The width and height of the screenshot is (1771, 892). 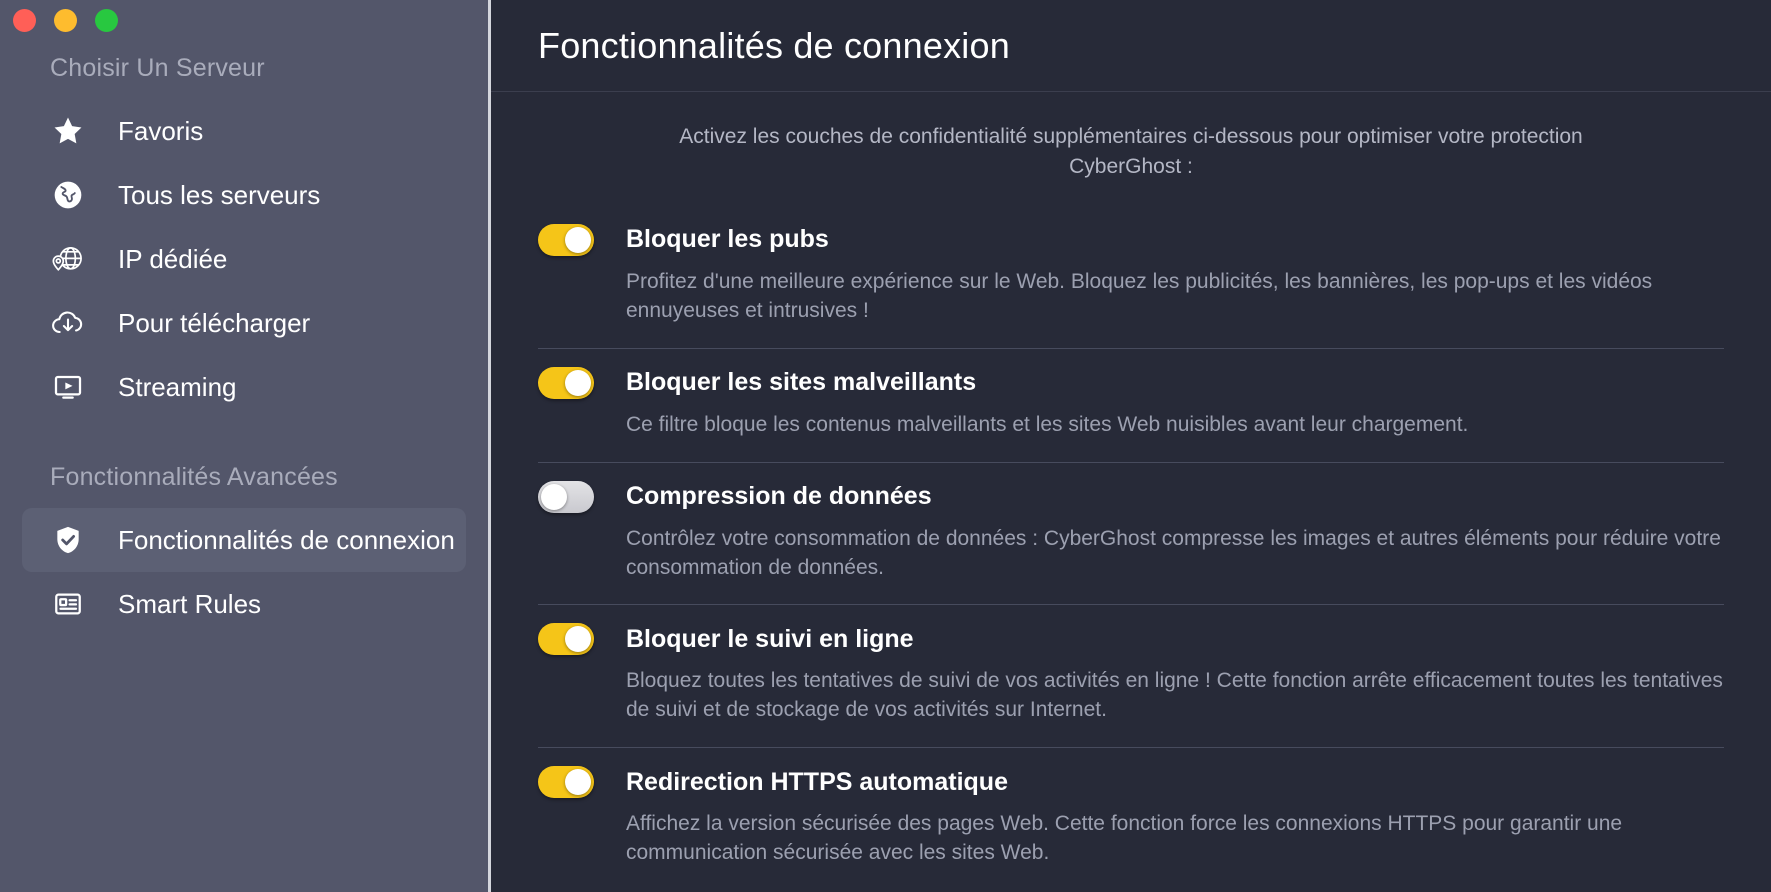 I want to click on sidebar-section-title-servers: Choisir Un Serveur, so click(x=157, y=68).